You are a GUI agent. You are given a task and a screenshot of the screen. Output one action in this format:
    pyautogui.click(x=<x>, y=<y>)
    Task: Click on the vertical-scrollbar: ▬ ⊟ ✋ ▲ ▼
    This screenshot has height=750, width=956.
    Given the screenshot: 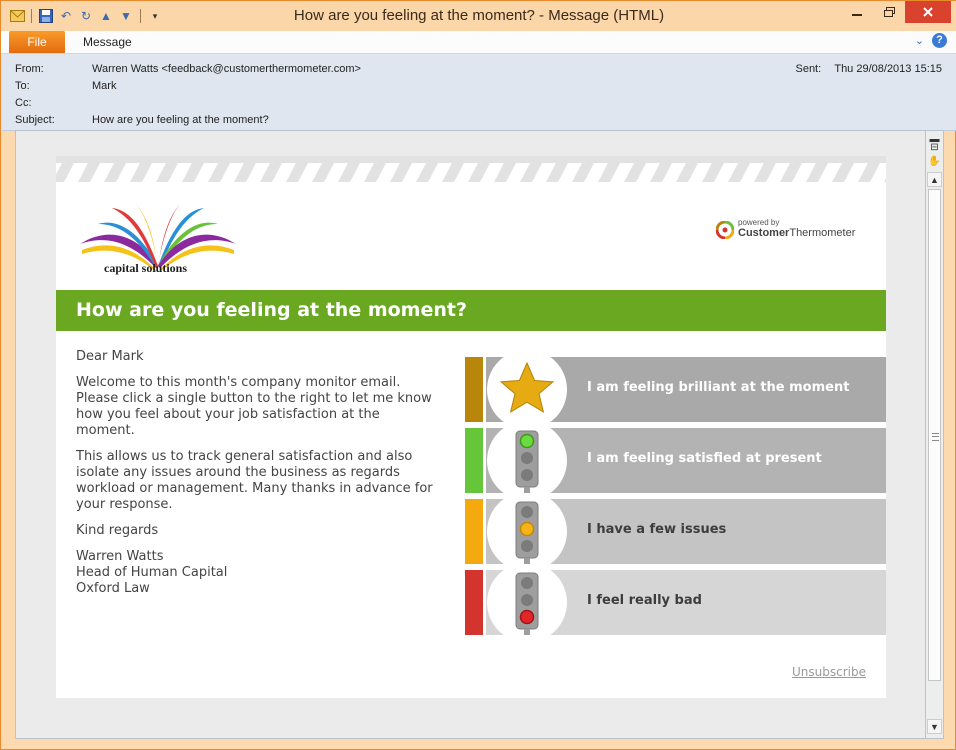 What is the action you would take?
    pyautogui.click(x=934, y=434)
    